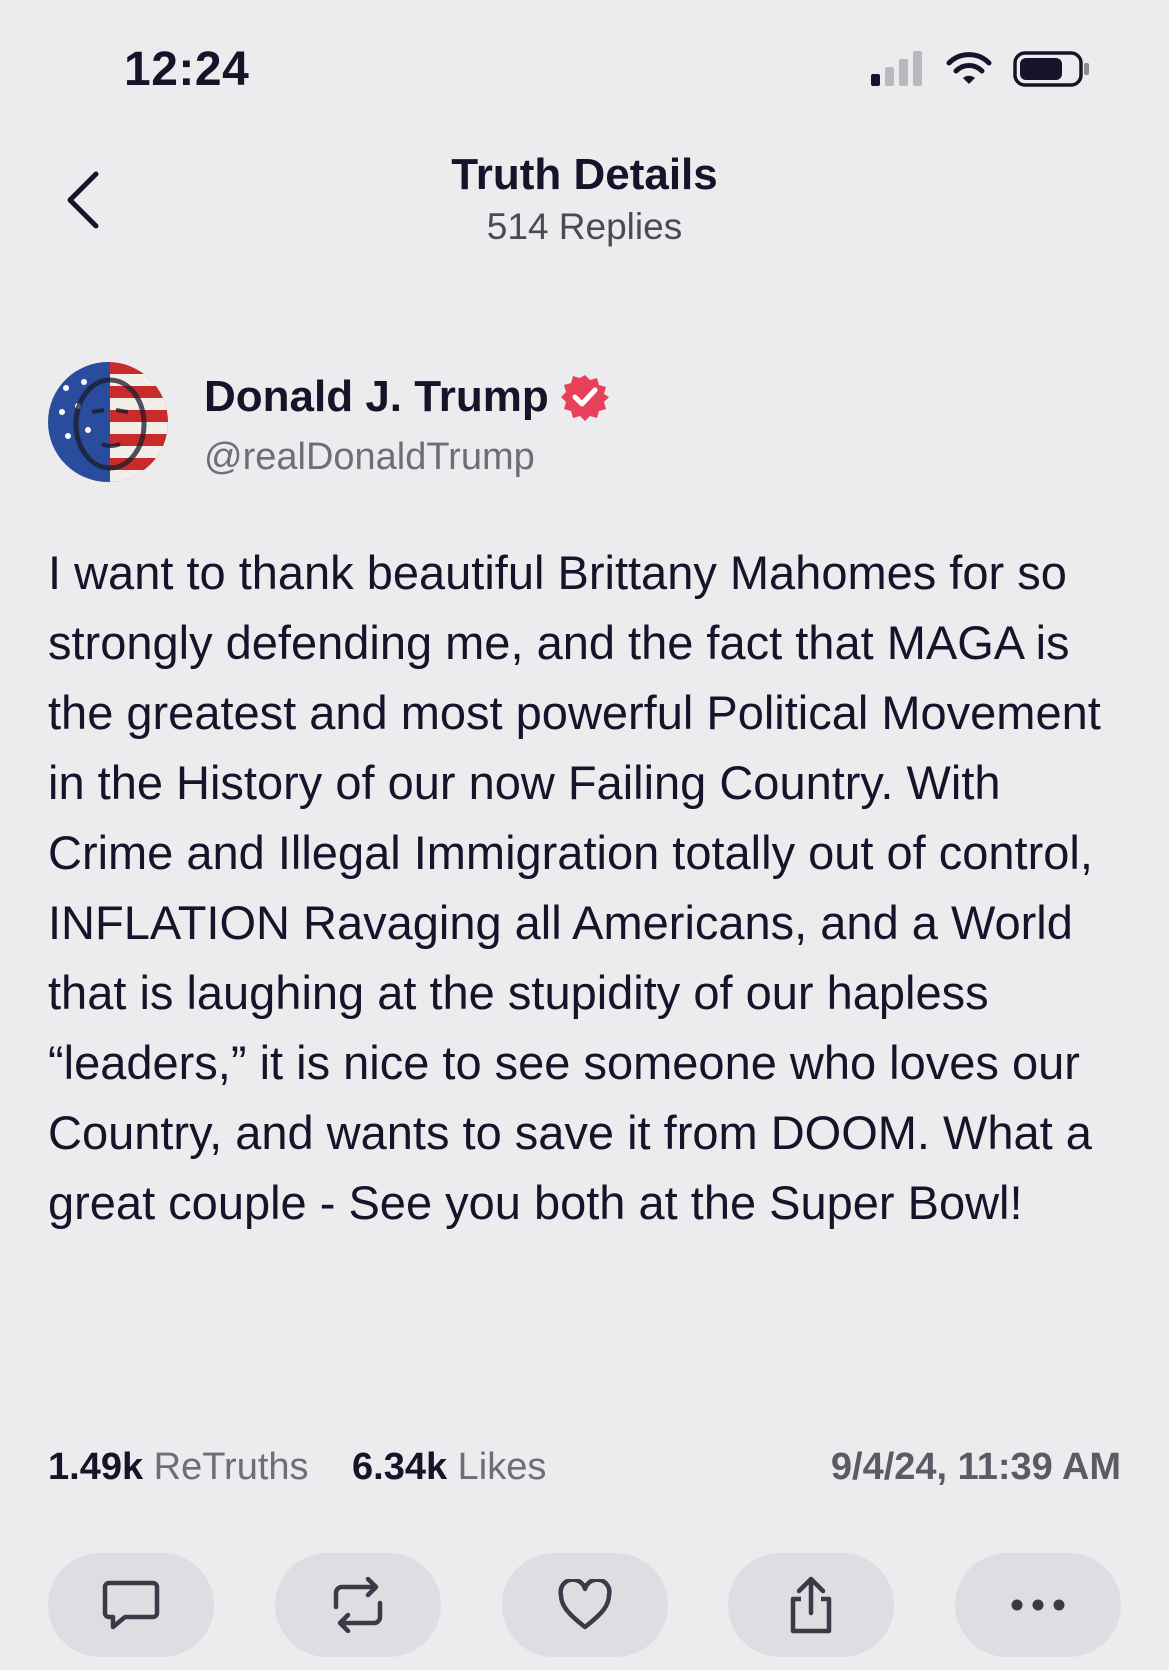 The width and height of the screenshot is (1169, 1670). I want to click on share-icon, so click(811, 1605).